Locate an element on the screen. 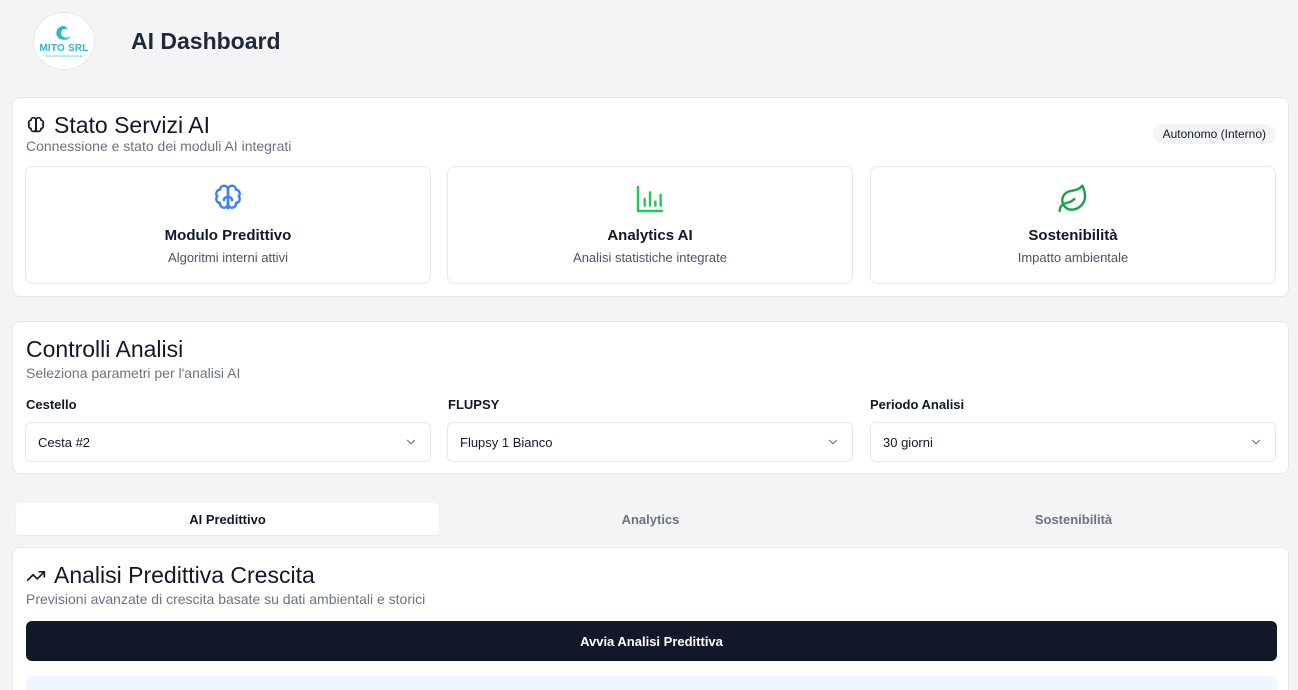  service-desc: Impatto ambientale is located at coordinates (1073, 257).